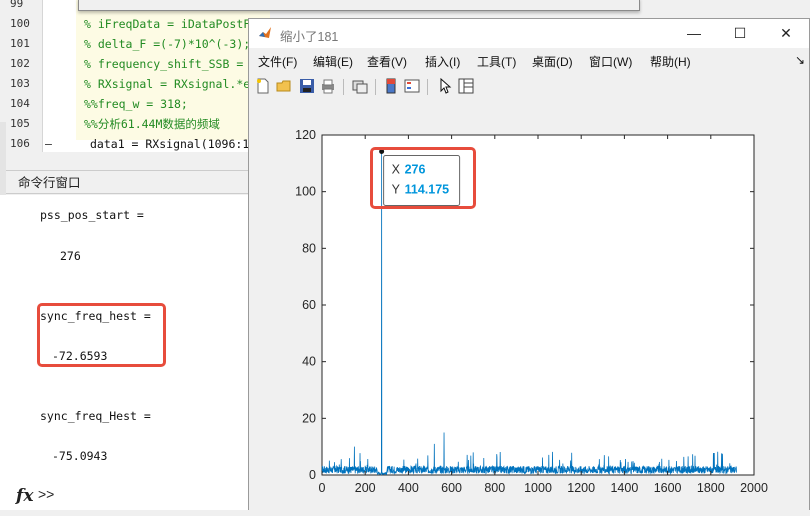 This screenshot has width=810, height=516. Describe the element at coordinates (20, 123) in the screenshot. I see `line-number: 105` at that location.